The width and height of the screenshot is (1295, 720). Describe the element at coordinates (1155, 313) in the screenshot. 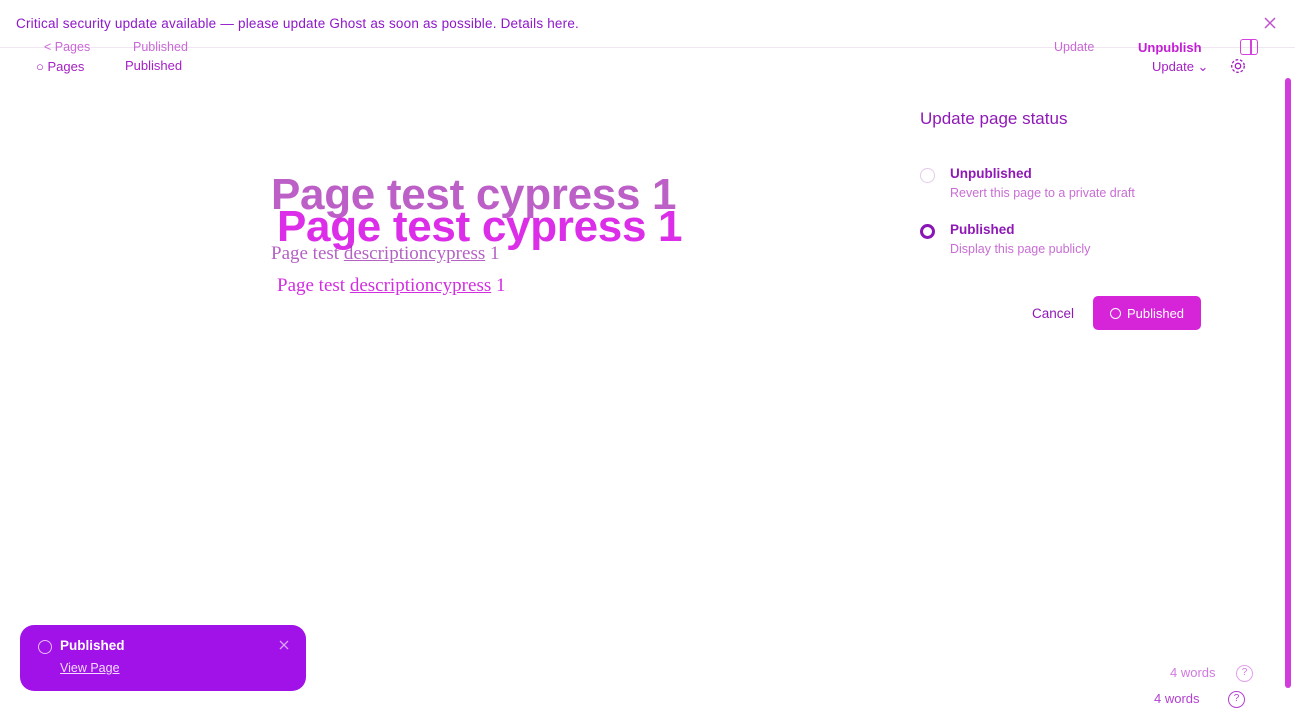

I see `confirm-published-label: Published` at that location.